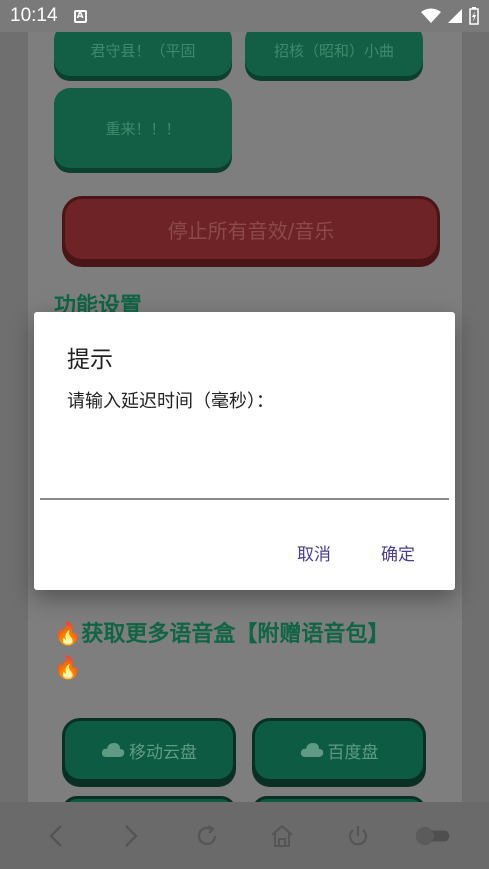 This screenshot has height=869, width=489. Describe the element at coordinates (244, 835) in the screenshot. I see `bottom-nav` at that location.